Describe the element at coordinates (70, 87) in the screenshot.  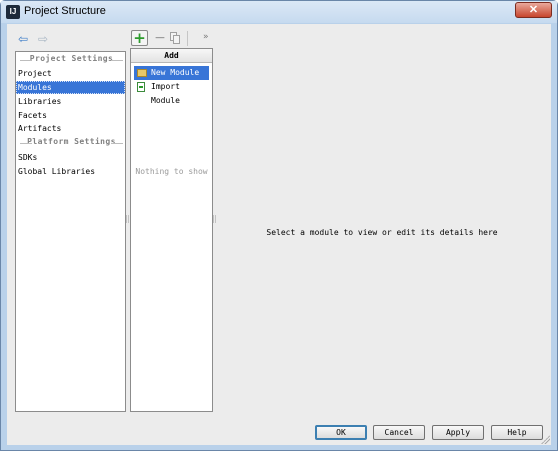
I see `sidebar-item-modules: Modules` at that location.